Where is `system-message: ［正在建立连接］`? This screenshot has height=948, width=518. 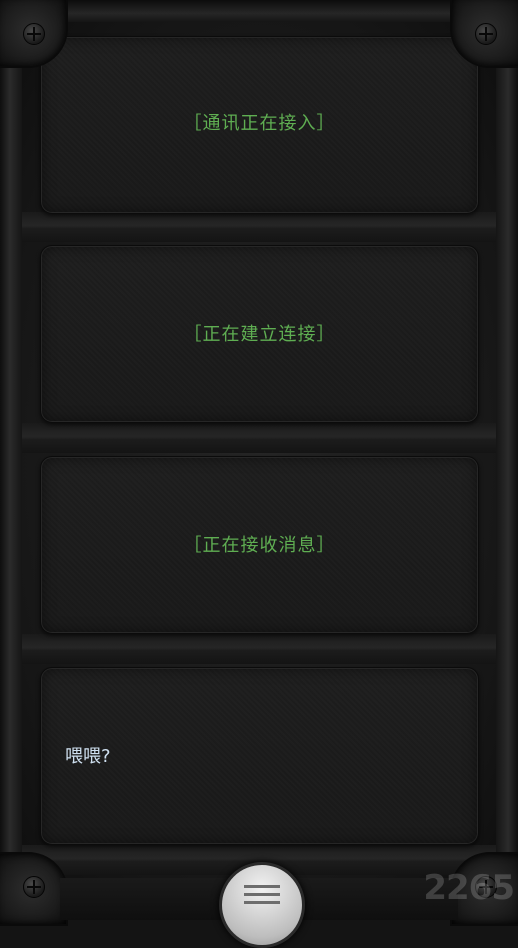
system-message: ［正在建立连接］ is located at coordinates (259, 334).